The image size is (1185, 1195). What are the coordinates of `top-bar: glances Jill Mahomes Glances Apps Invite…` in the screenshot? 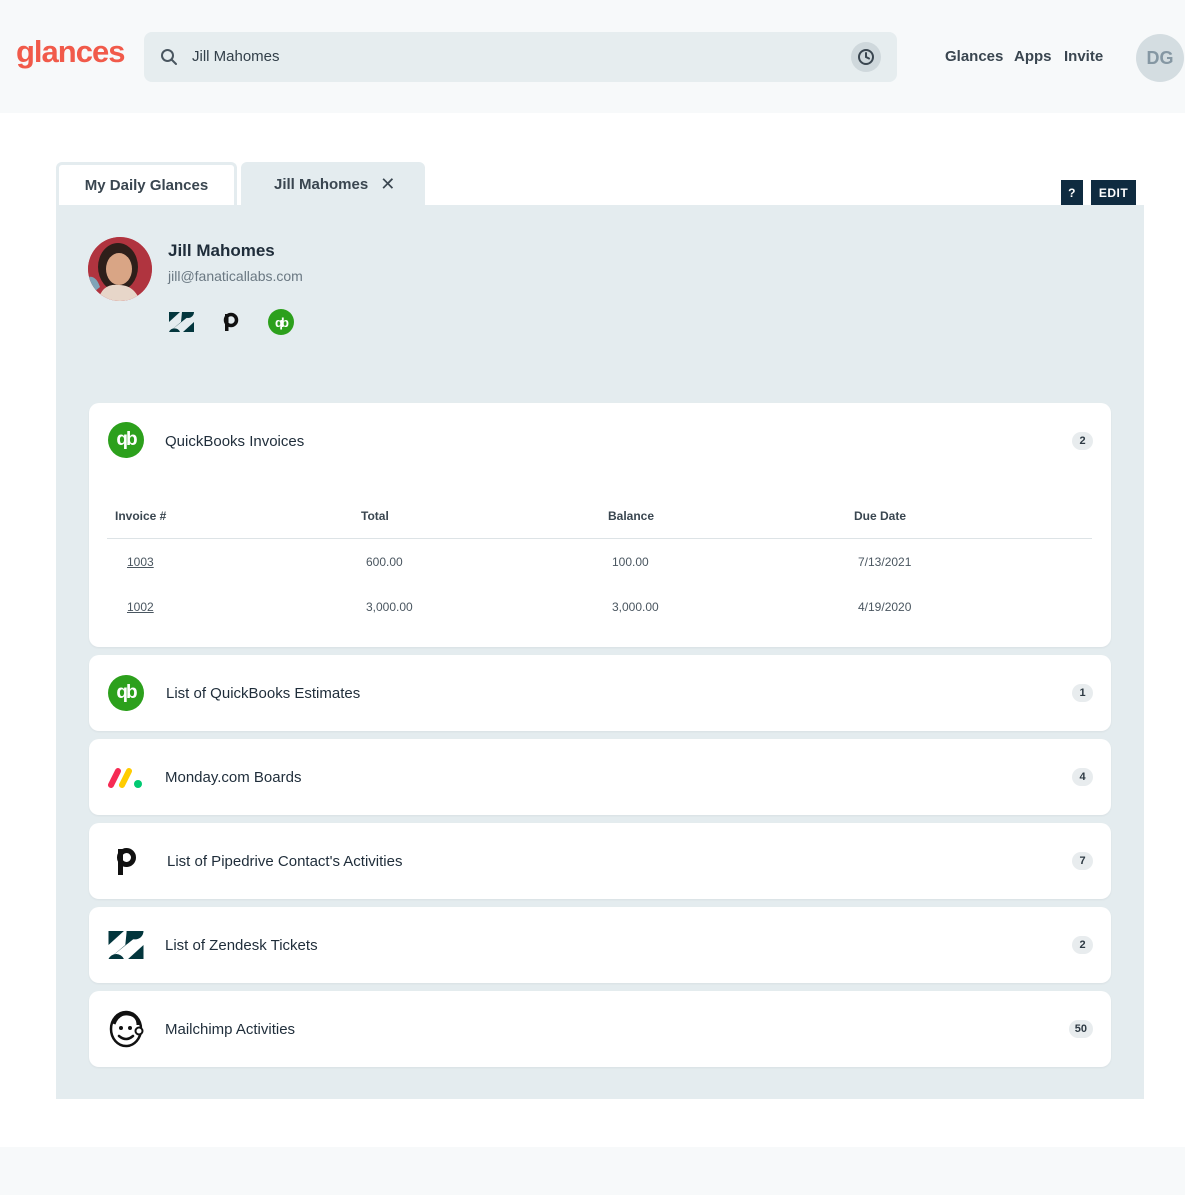 It's located at (592, 56).